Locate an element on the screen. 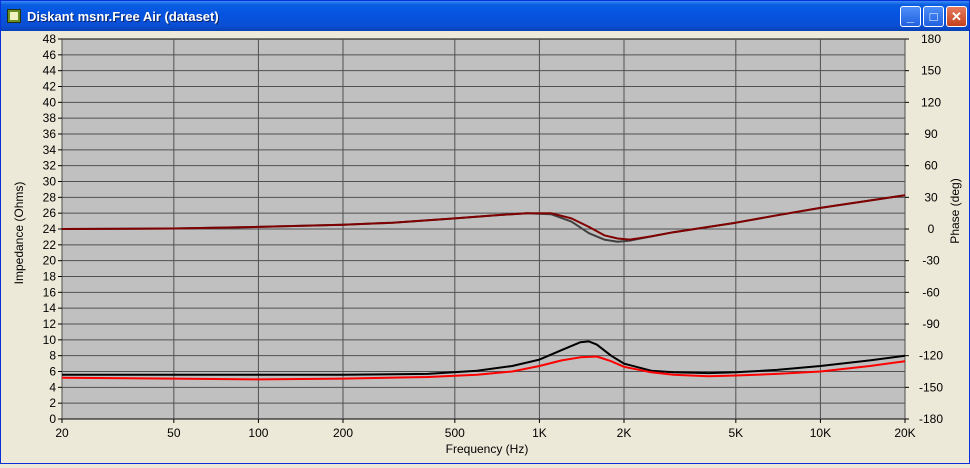 This screenshot has width=970, height=468. x-tick-label: 50 is located at coordinates (174, 433).